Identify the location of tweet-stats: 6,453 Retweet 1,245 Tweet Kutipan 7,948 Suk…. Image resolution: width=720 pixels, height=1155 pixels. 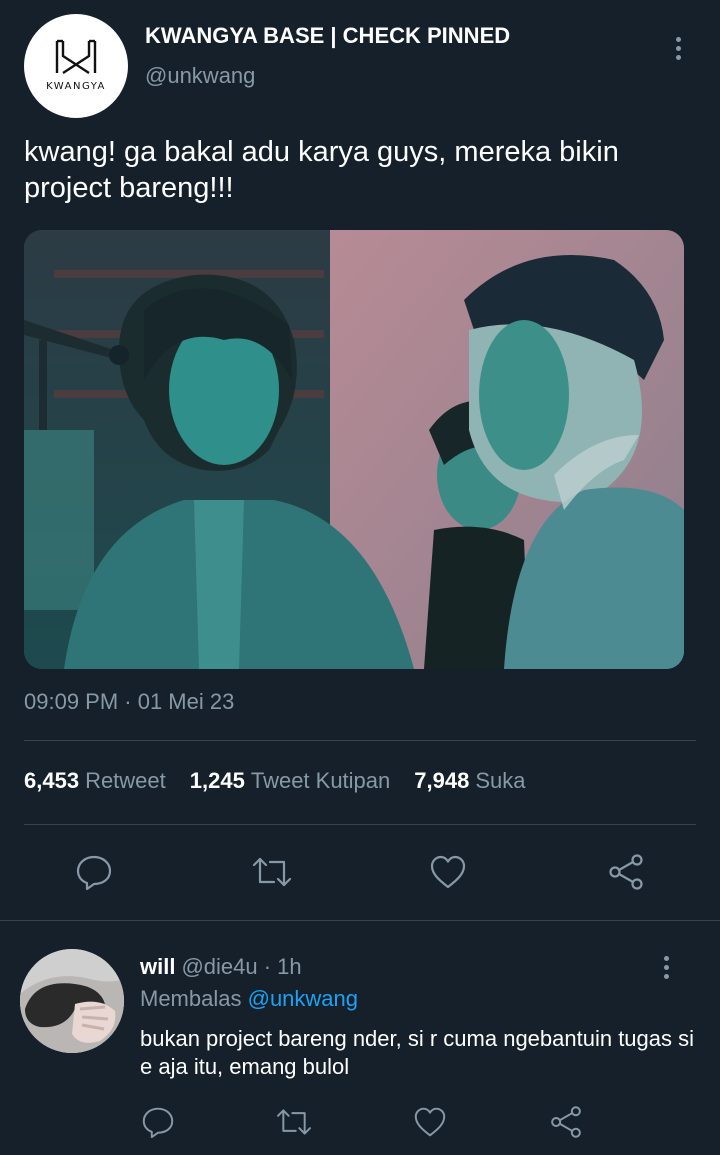
(287, 781).